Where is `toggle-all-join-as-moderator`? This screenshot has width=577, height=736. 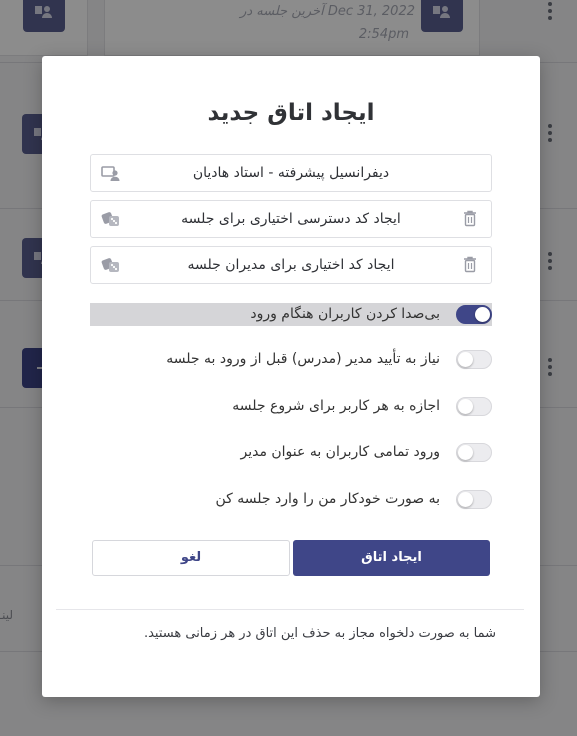
toggle-all-join-as-moderator is located at coordinates (474, 452).